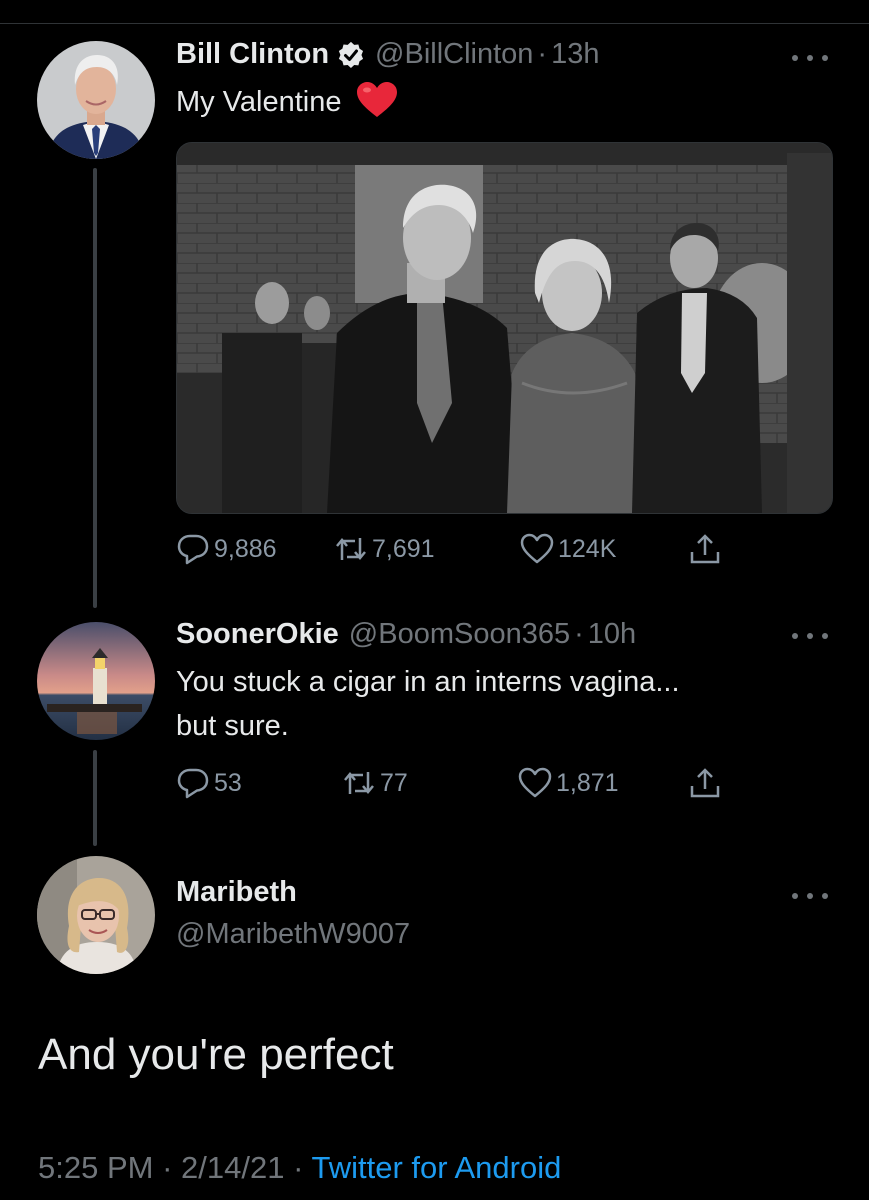  I want to click on tweet-header: Maribeth, so click(236, 892).